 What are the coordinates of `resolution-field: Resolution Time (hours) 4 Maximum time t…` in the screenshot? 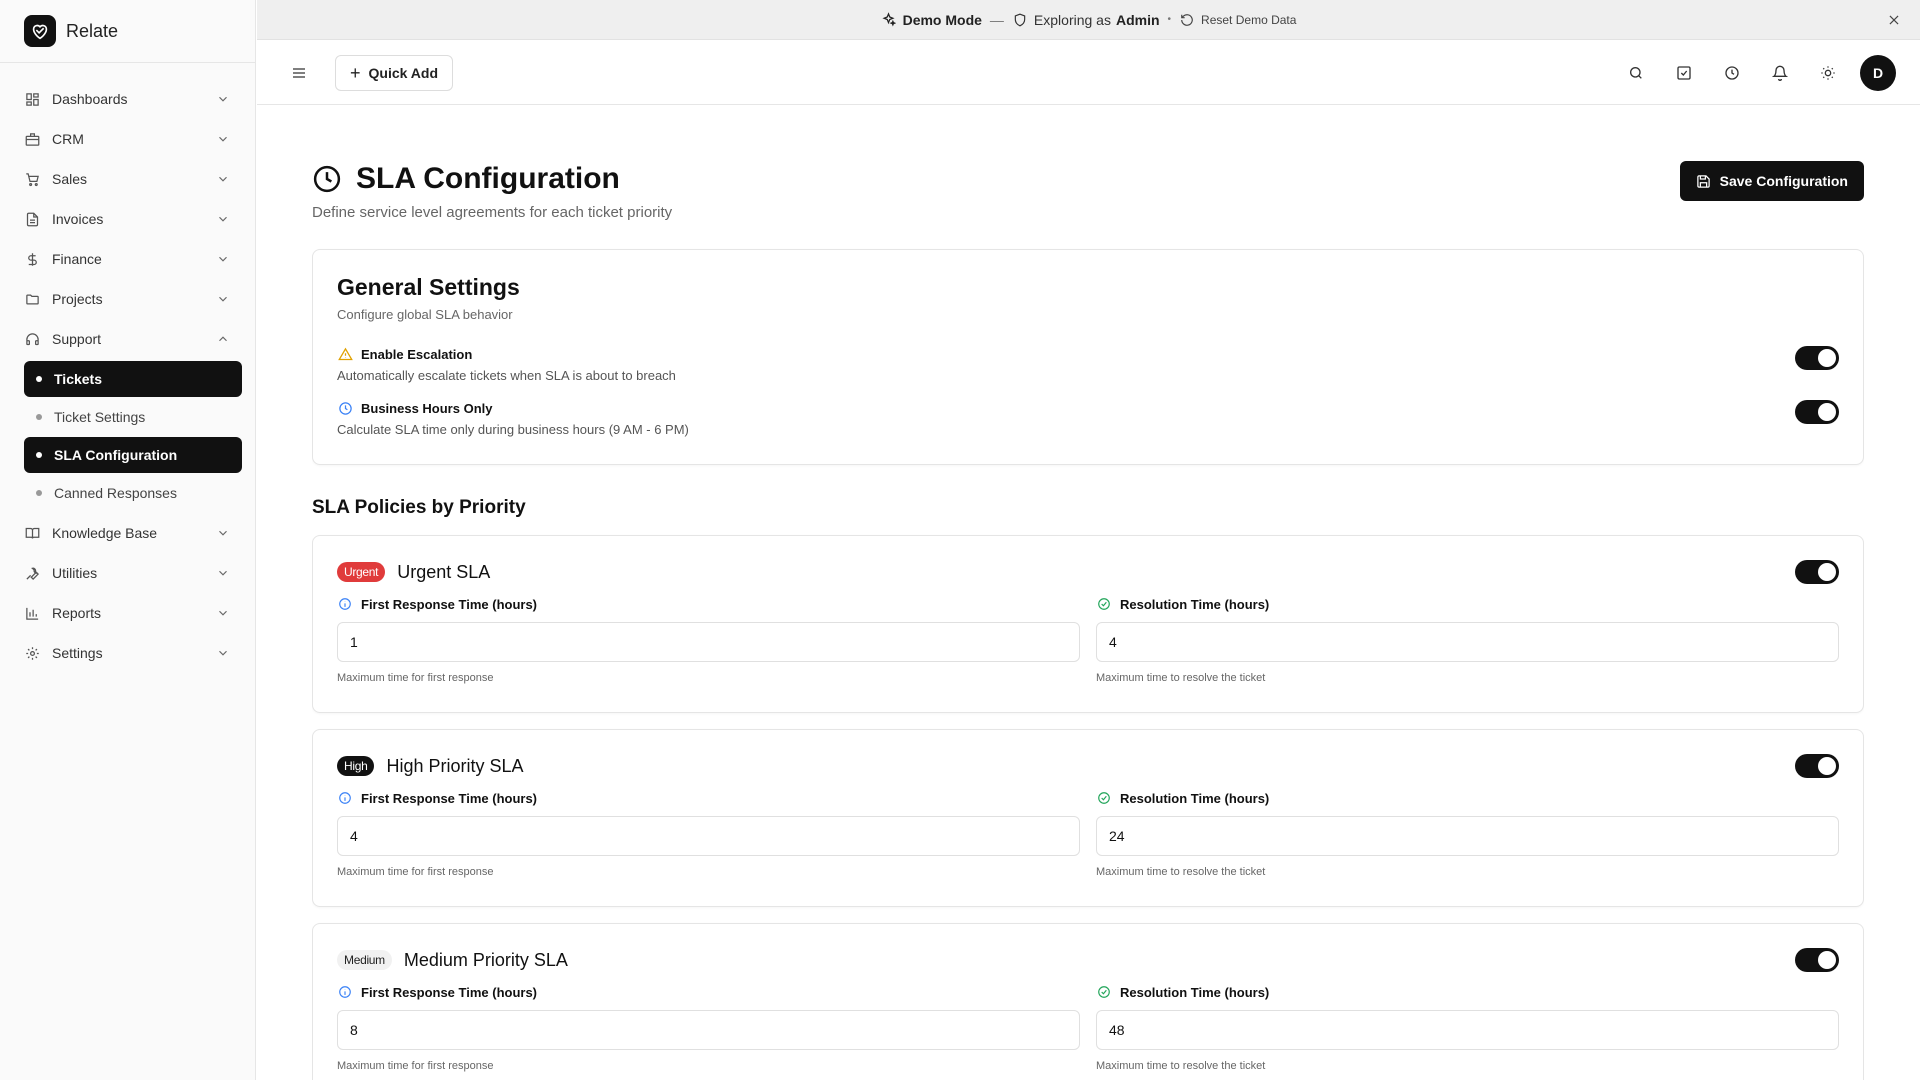 It's located at (1467, 639).